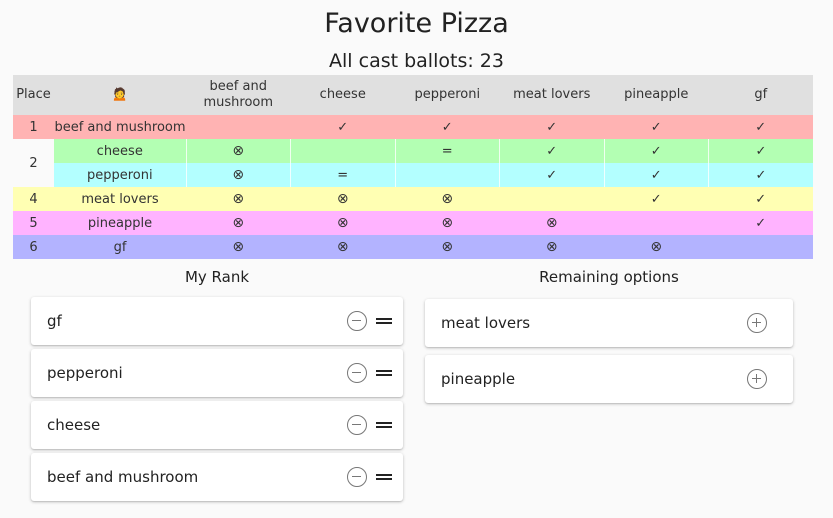 This screenshot has height=518, width=833. I want to click on option-name-cell: pineapple, so click(120, 223).